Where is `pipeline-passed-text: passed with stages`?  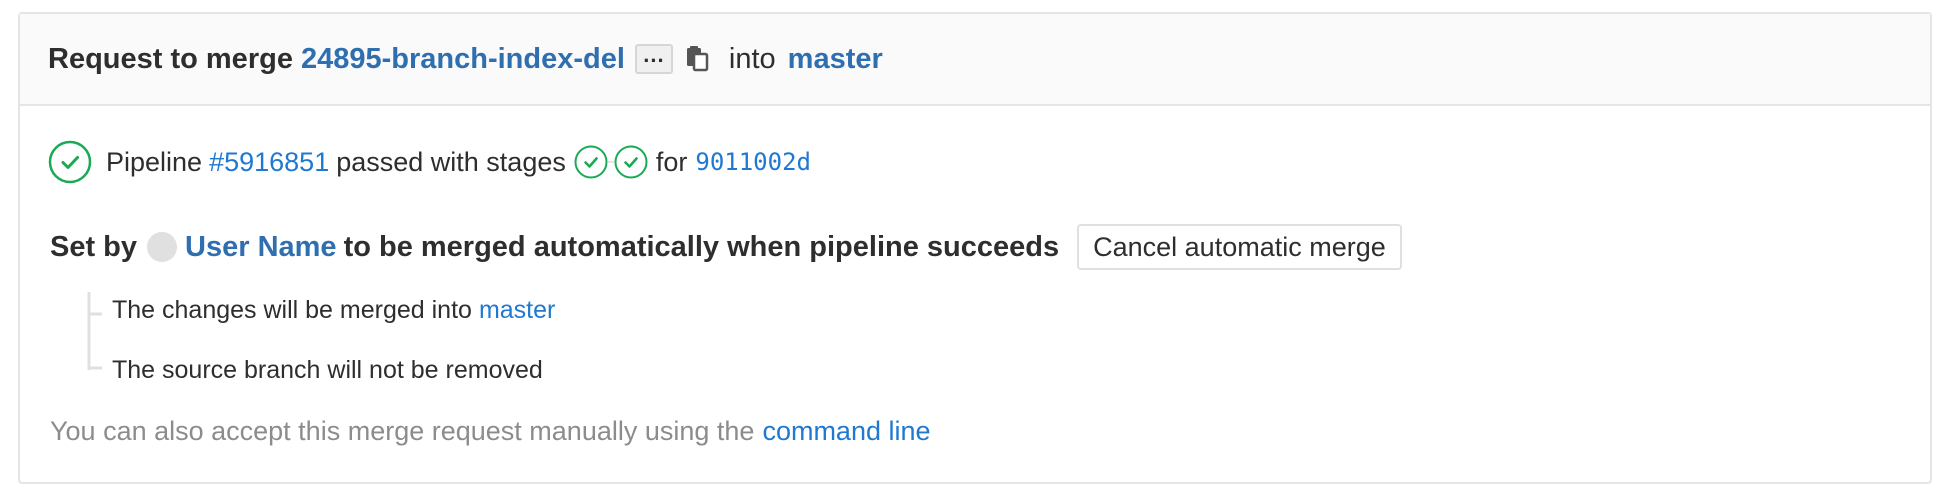
pipeline-passed-text: passed with stages is located at coordinates (451, 161).